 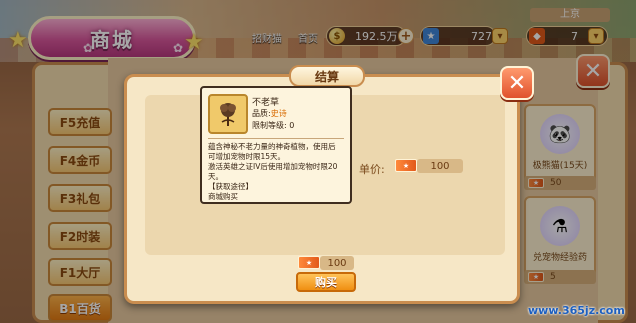 What do you see at coordinates (278, 113) in the screenshot?
I see `quality-value: 史诗` at bounding box center [278, 113].